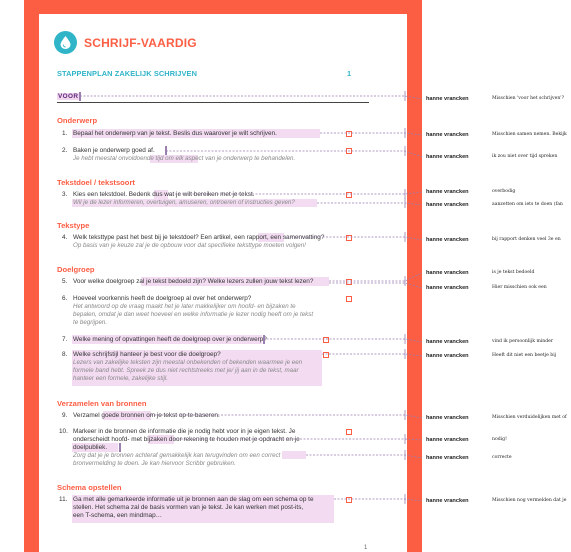  Describe the element at coordinates (499, 439) in the screenshot. I see `comment-text: nodig!` at that location.